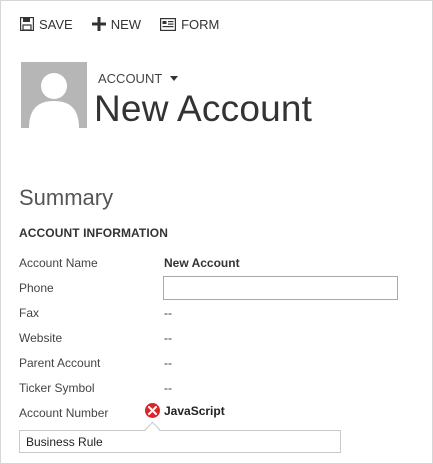 The height and width of the screenshot is (464, 433). What do you see at coordinates (36, 288) in the screenshot?
I see `field-label-phone: Phone` at bounding box center [36, 288].